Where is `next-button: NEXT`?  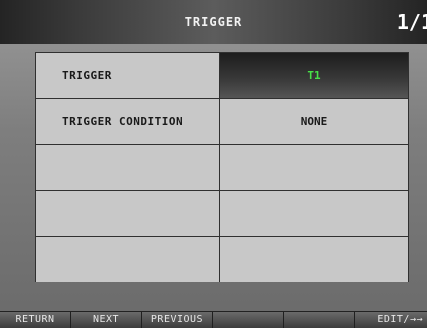
next-button: NEXT is located at coordinates (106, 320).